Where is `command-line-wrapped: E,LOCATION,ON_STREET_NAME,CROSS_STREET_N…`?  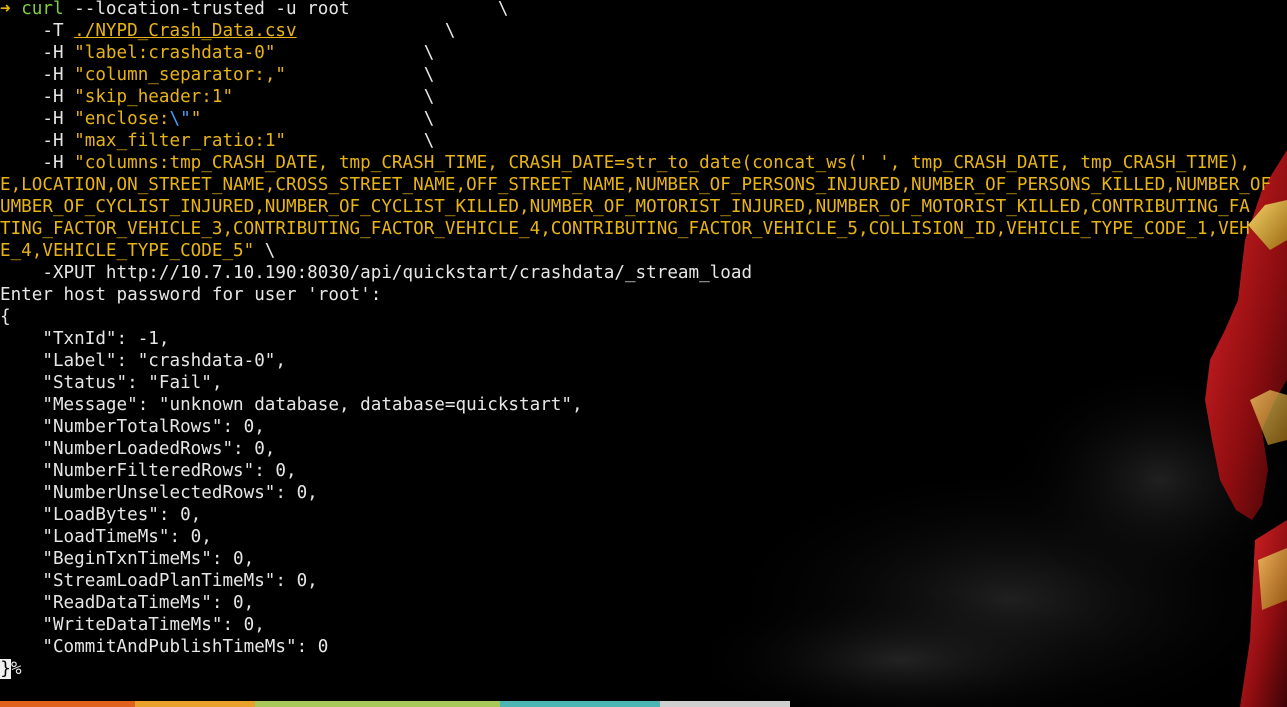 command-line-wrapped: E,LOCATION,ON_STREET_NAME,CROSS_STREET_N… is located at coordinates (635, 185).